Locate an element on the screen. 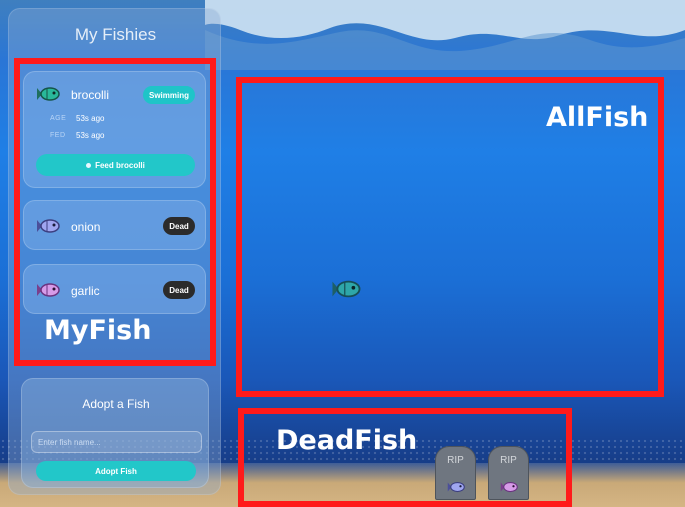 The image size is (685, 507). sidebar-title: My Fishies is located at coordinates (115, 34).